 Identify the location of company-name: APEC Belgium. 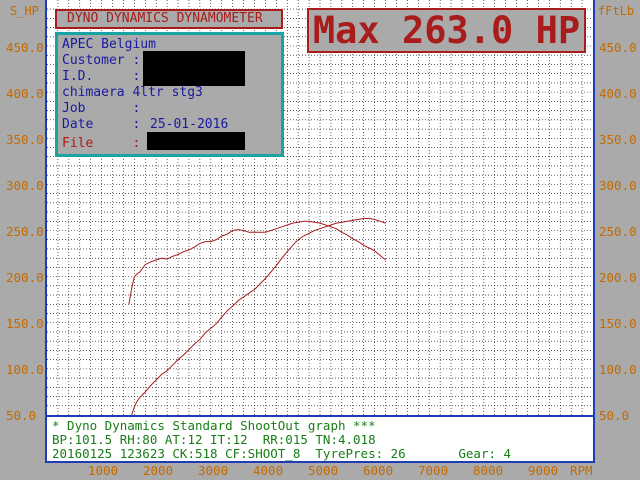
(109, 44).